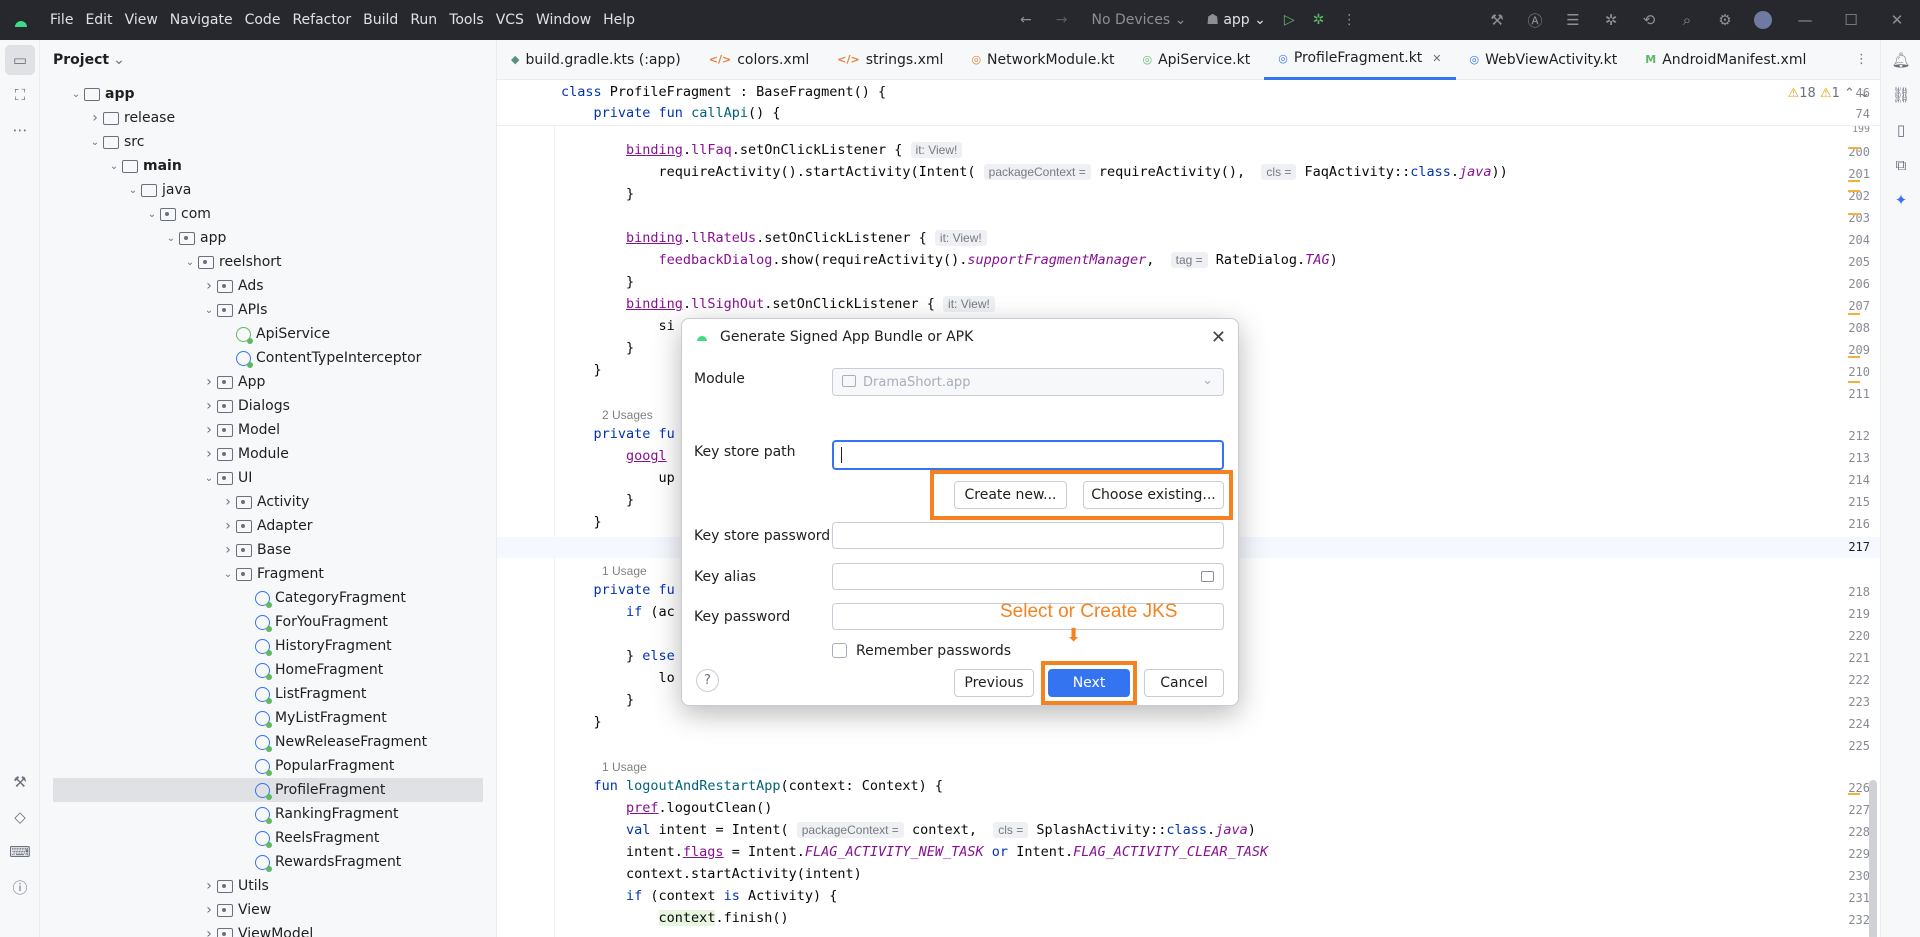 This screenshot has width=1920, height=937. What do you see at coordinates (839, 650) in the screenshot?
I see `remember-passwords-checkbox` at bounding box center [839, 650].